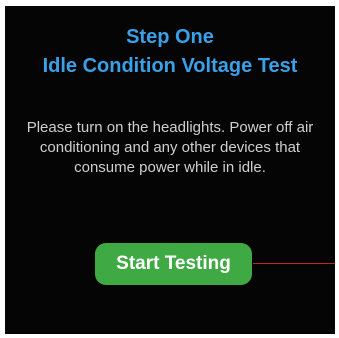  Describe the element at coordinates (173, 264) in the screenshot. I see `start-testing-button: Start Testing` at that location.